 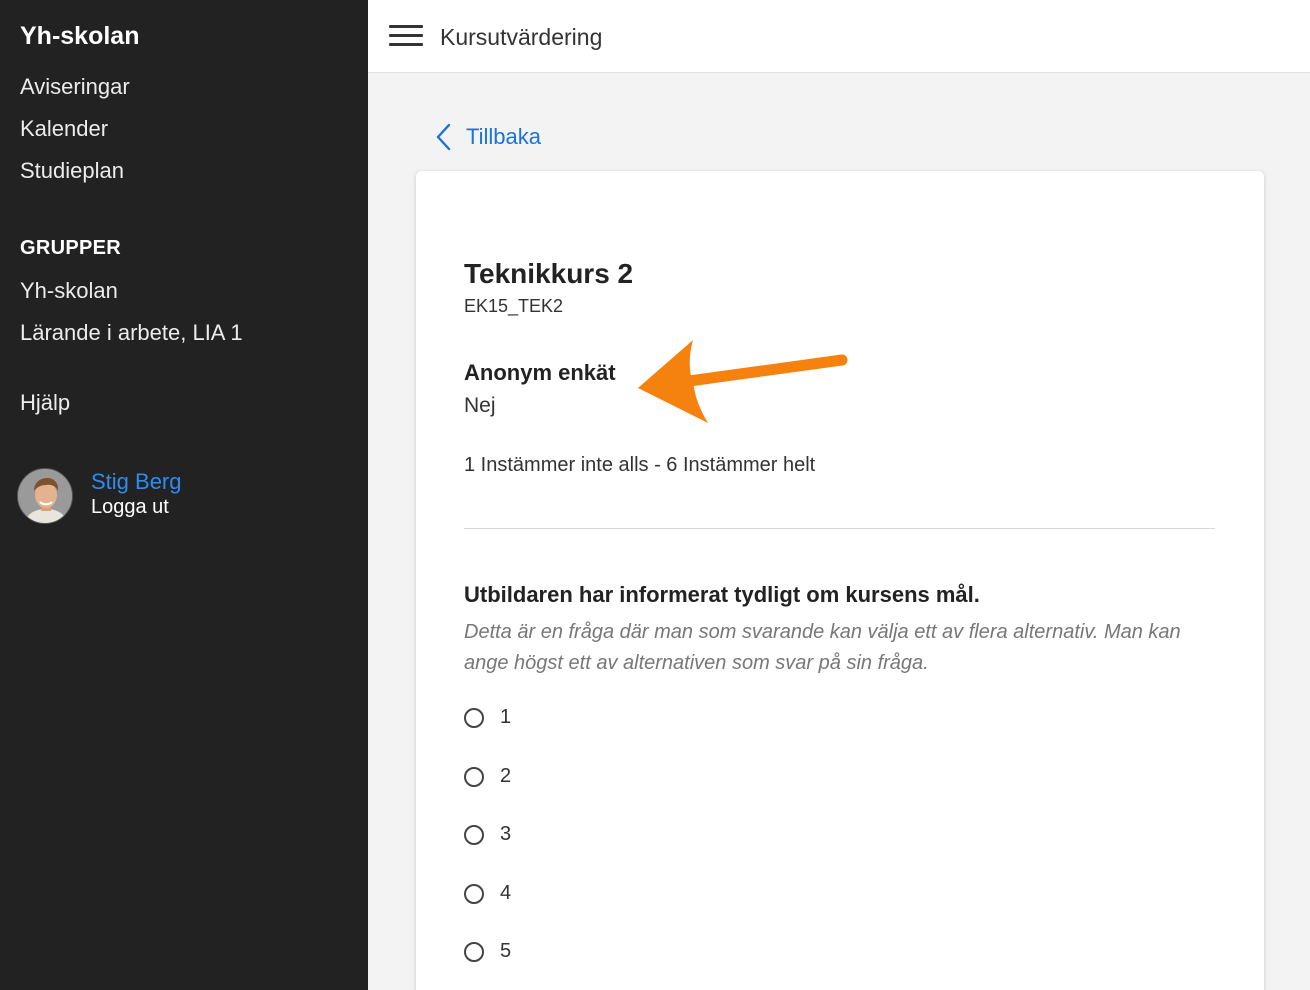 What do you see at coordinates (549, 273) in the screenshot?
I see `course-title: Teknikkurs 2` at bounding box center [549, 273].